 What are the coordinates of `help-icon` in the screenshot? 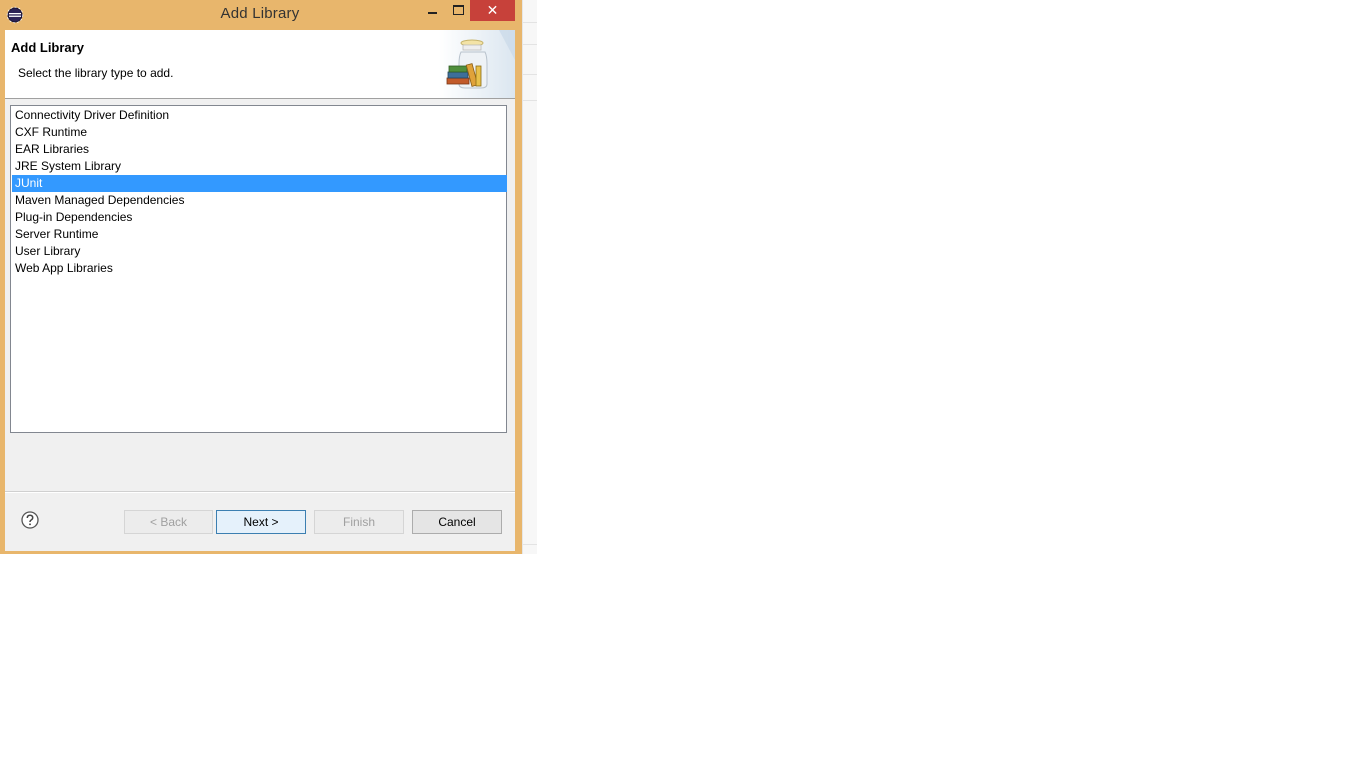 It's located at (30, 520).